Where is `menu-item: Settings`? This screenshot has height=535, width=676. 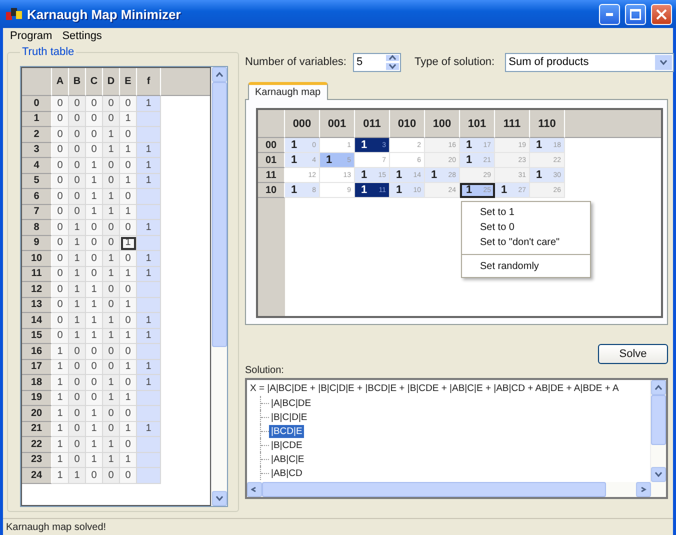 menu-item: Settings is located at coordinates (82, 36).